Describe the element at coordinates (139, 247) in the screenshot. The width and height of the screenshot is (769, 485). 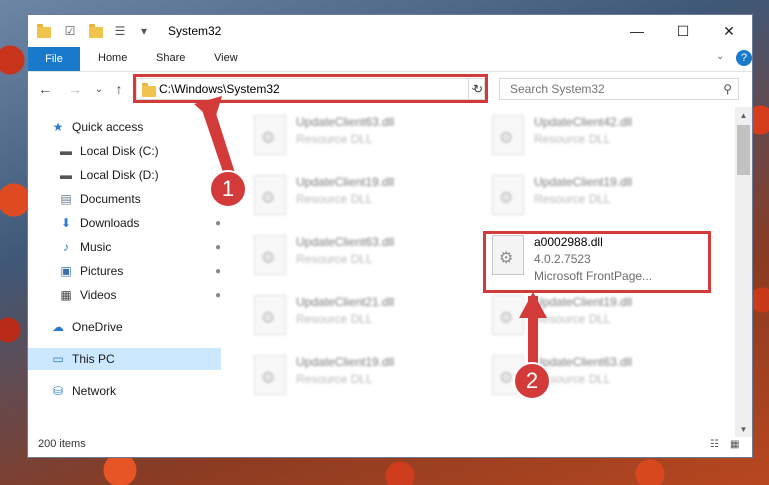
I see `sidebar-item-music: ♪ Music ●` at that location.